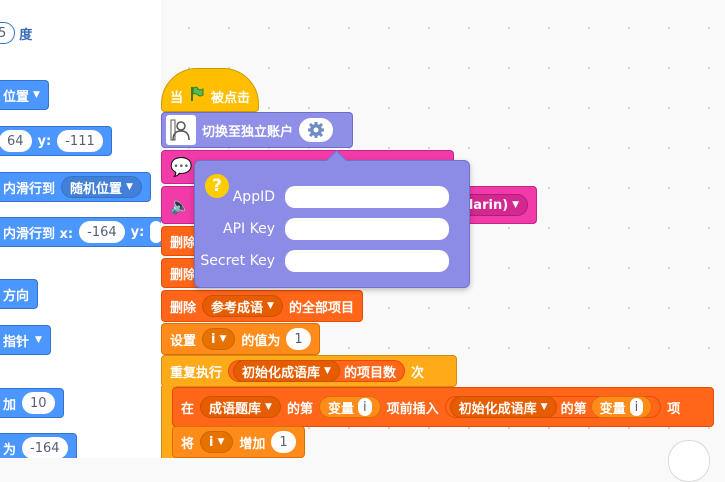 Image resolution: width=725 pixels, height=482 pixels. I want to click on init-lib-dropdown-2: 初始化成语库 ▼, so click(503, 407).